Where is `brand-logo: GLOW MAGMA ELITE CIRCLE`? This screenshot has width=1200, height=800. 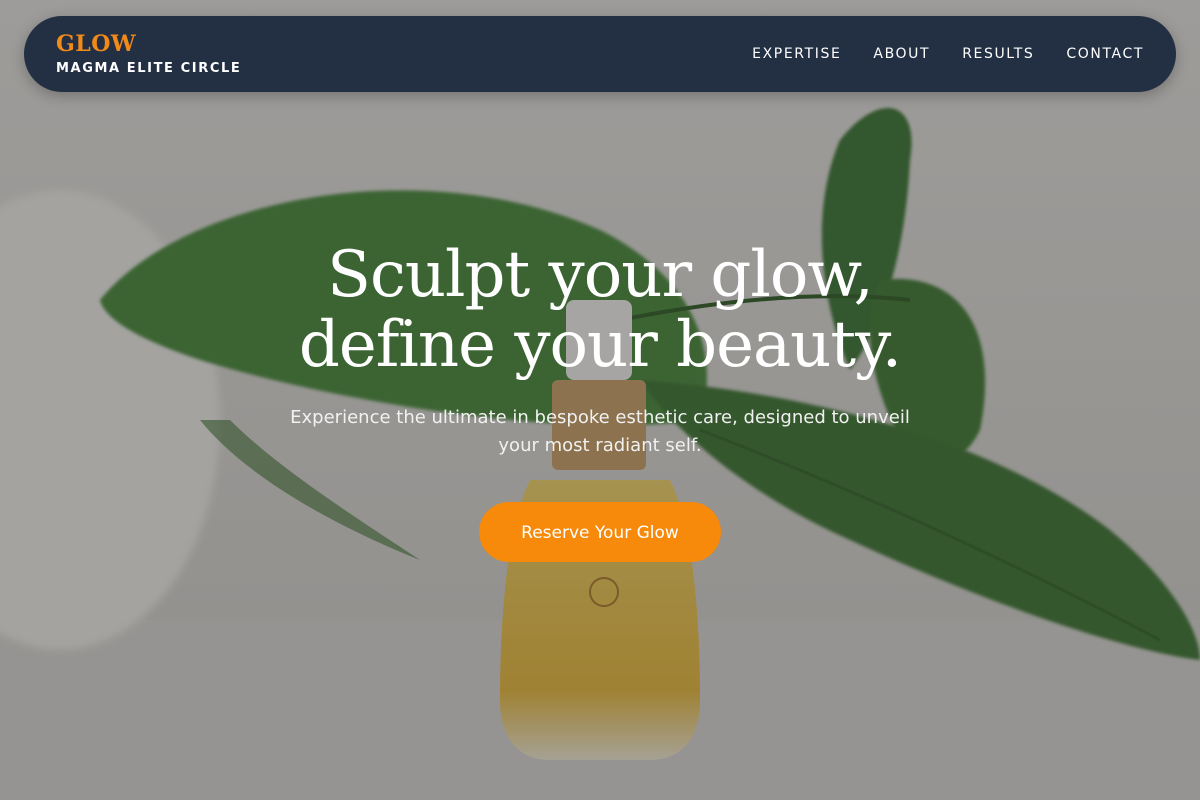 brand-logo: GLOW MAGMA ELITE CIRCLE is located at coordinates (148, 54).